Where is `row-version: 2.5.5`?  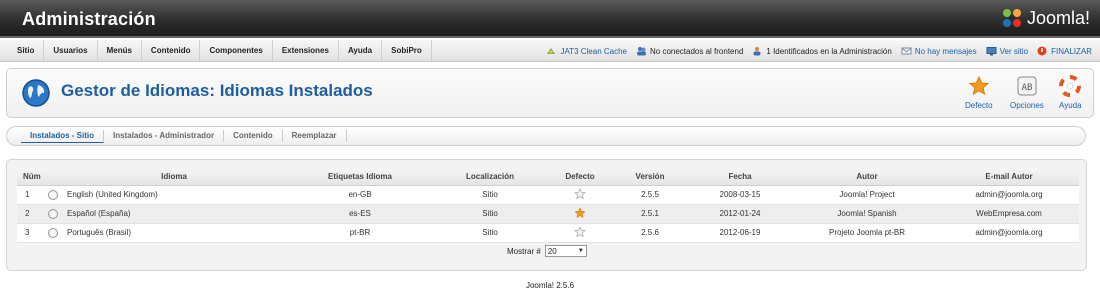
row-version: 2.5.5 is located at coordinates (650, 195).